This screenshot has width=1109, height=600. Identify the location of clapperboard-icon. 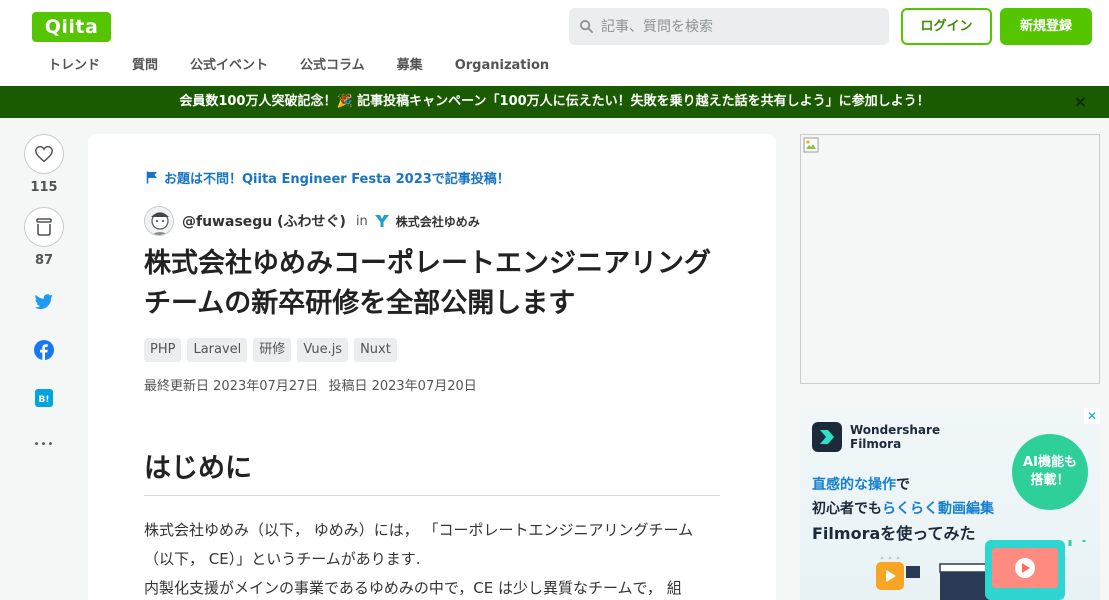
(965, 585).